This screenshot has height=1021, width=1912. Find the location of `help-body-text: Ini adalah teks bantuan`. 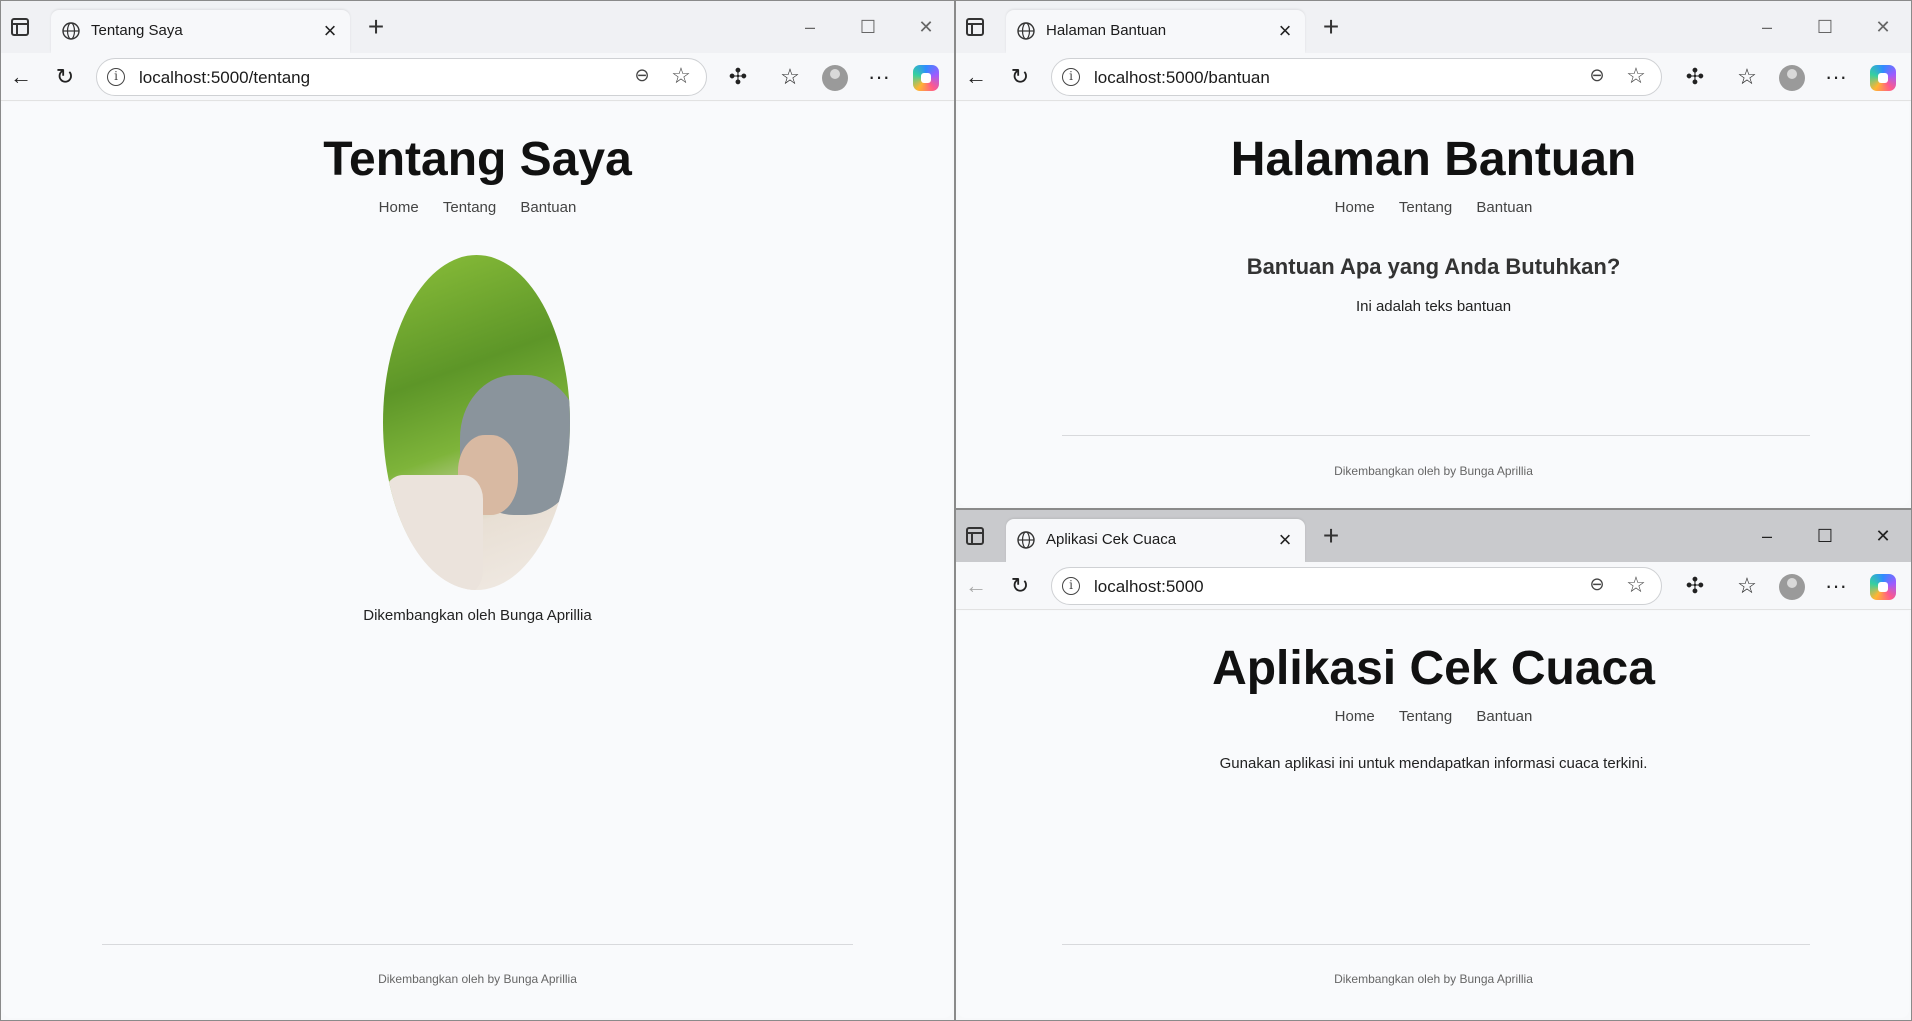

help-body-text: Ini adalah teks bantuan is located at coordinates (1433, 306).